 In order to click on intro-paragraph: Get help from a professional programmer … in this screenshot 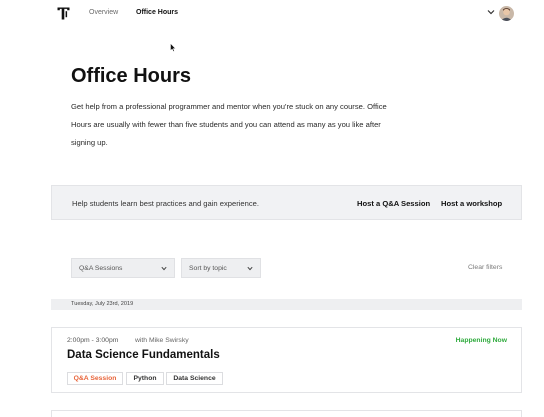, I will do `click(243, 125)`.